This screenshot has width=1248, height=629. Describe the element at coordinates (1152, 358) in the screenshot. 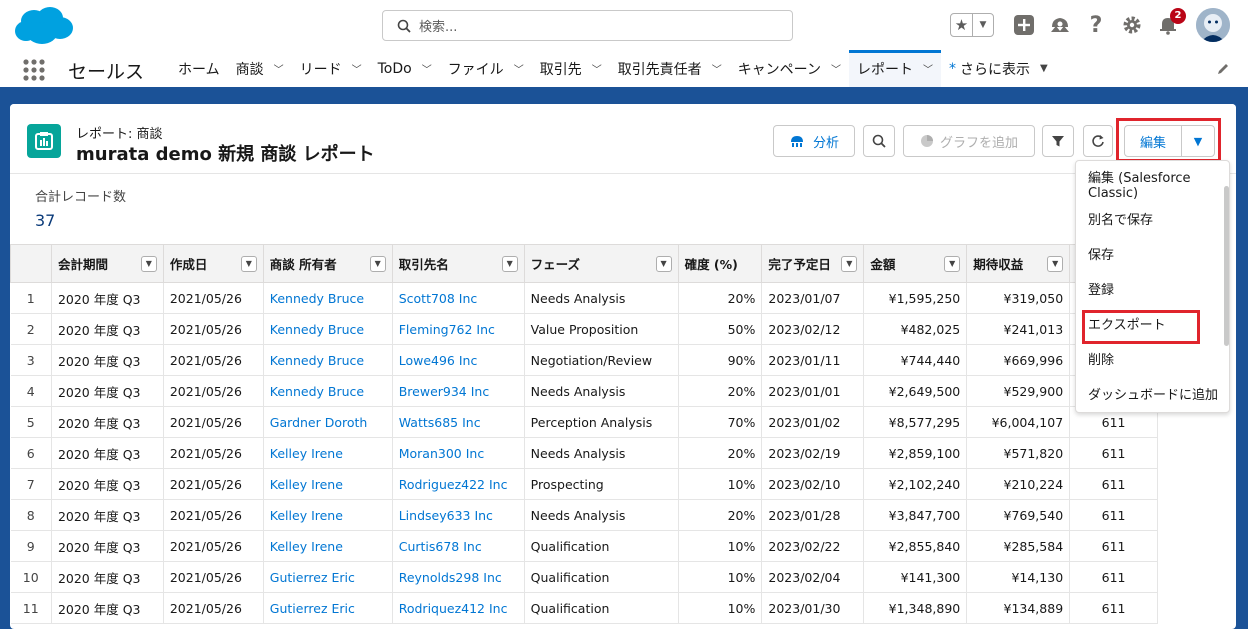

I see `menu-item-delete: 削除` at that location.